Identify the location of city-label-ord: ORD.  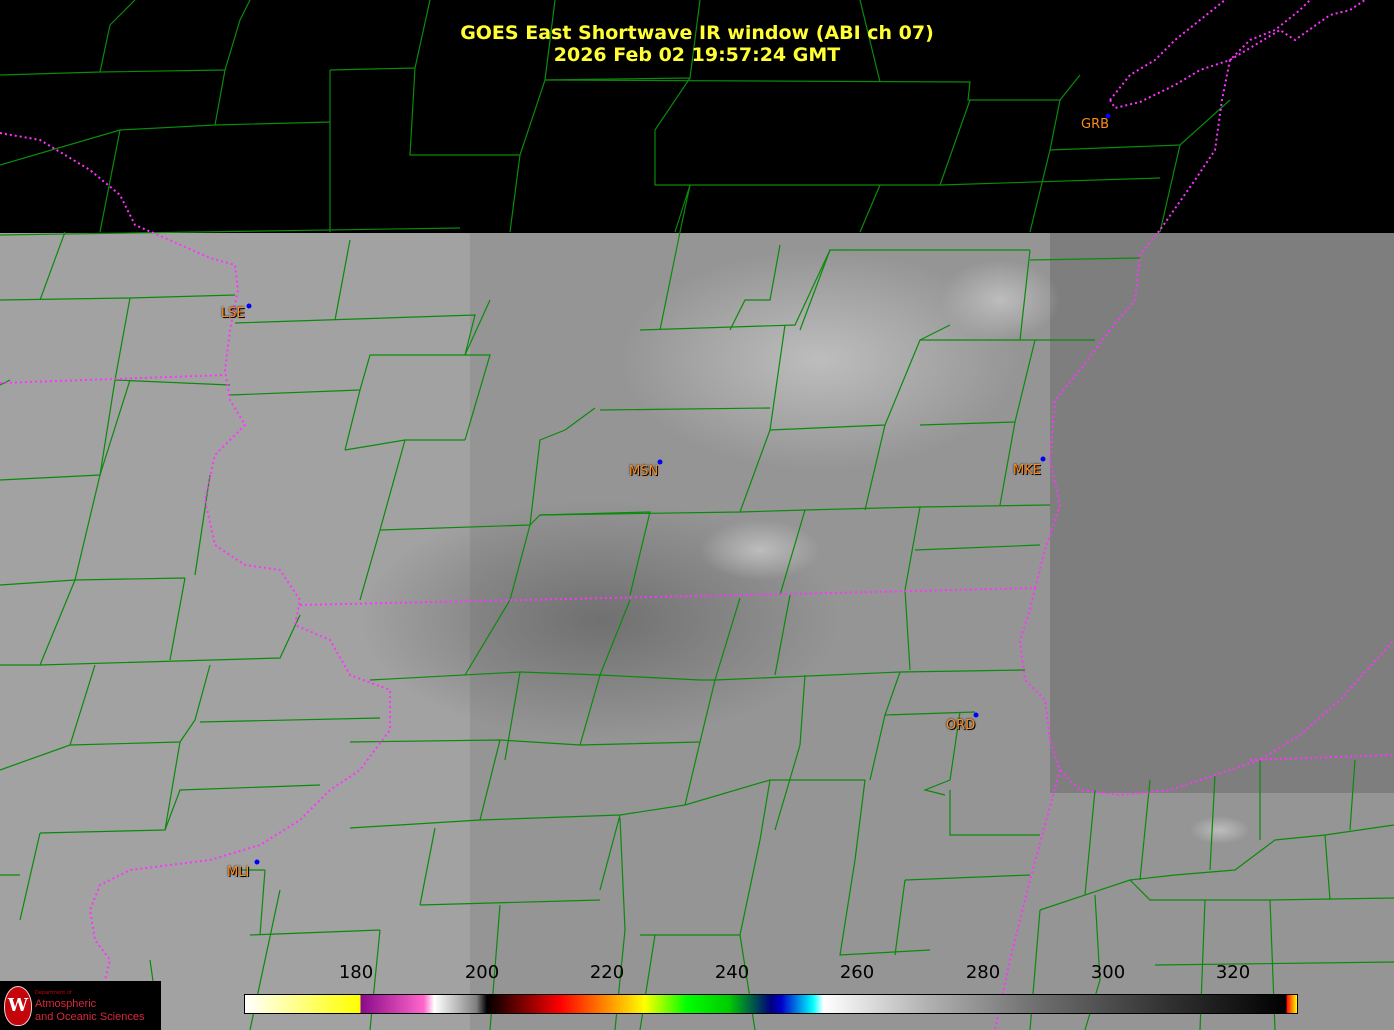
(961, 725).